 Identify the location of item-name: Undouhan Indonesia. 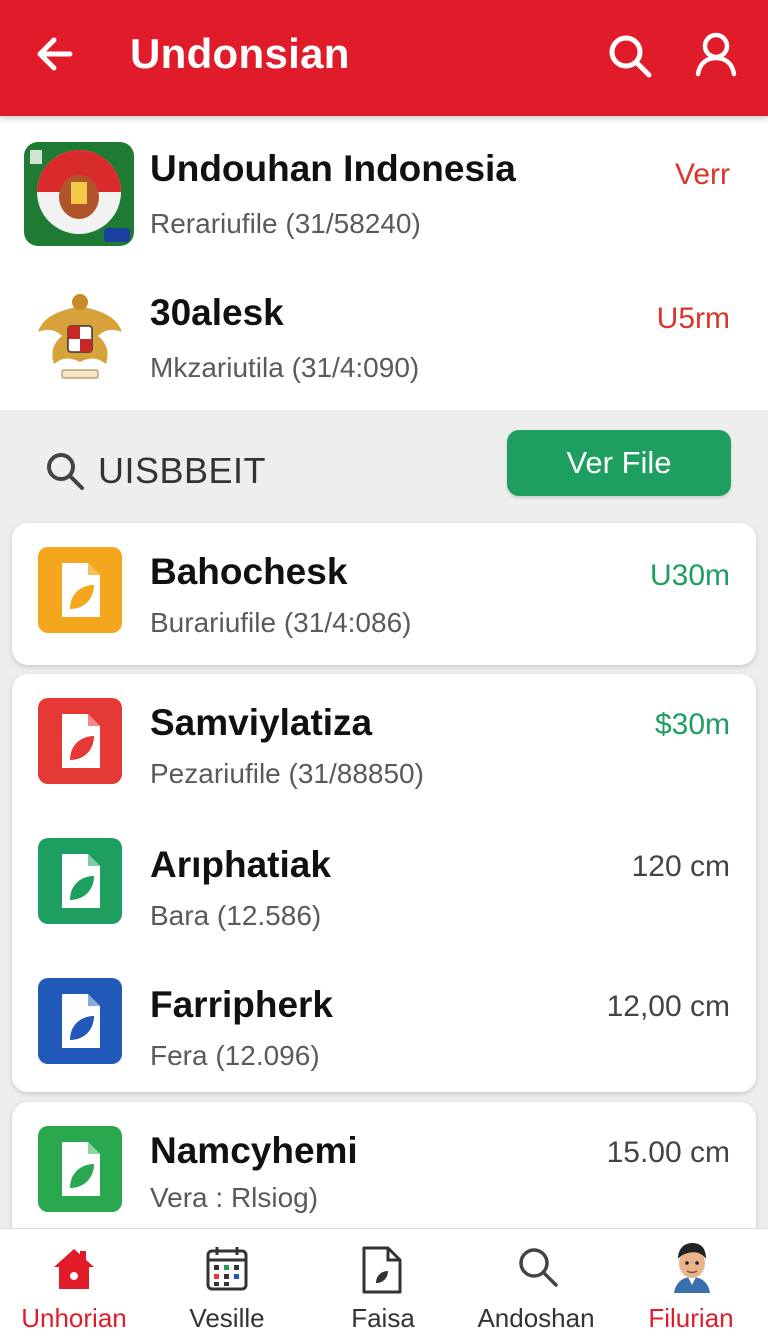
(333, 168).